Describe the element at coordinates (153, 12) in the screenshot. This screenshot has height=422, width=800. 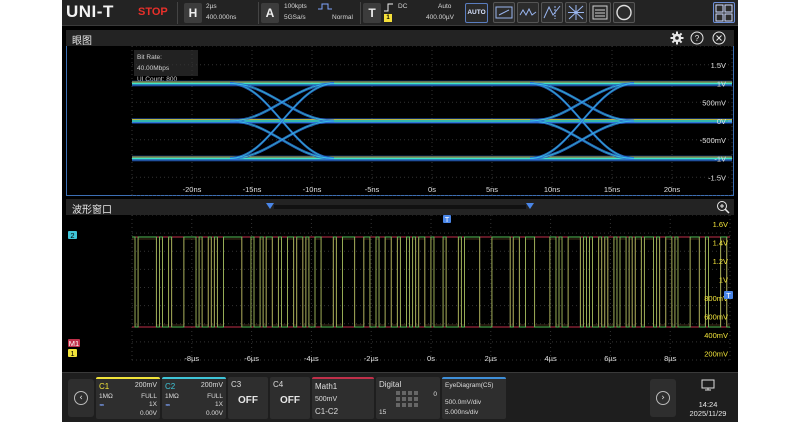
I see `run-stop-status: STOP` at that location.